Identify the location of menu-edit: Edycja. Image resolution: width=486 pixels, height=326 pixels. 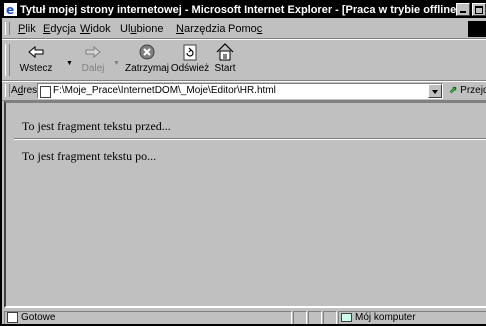
(59, 29).